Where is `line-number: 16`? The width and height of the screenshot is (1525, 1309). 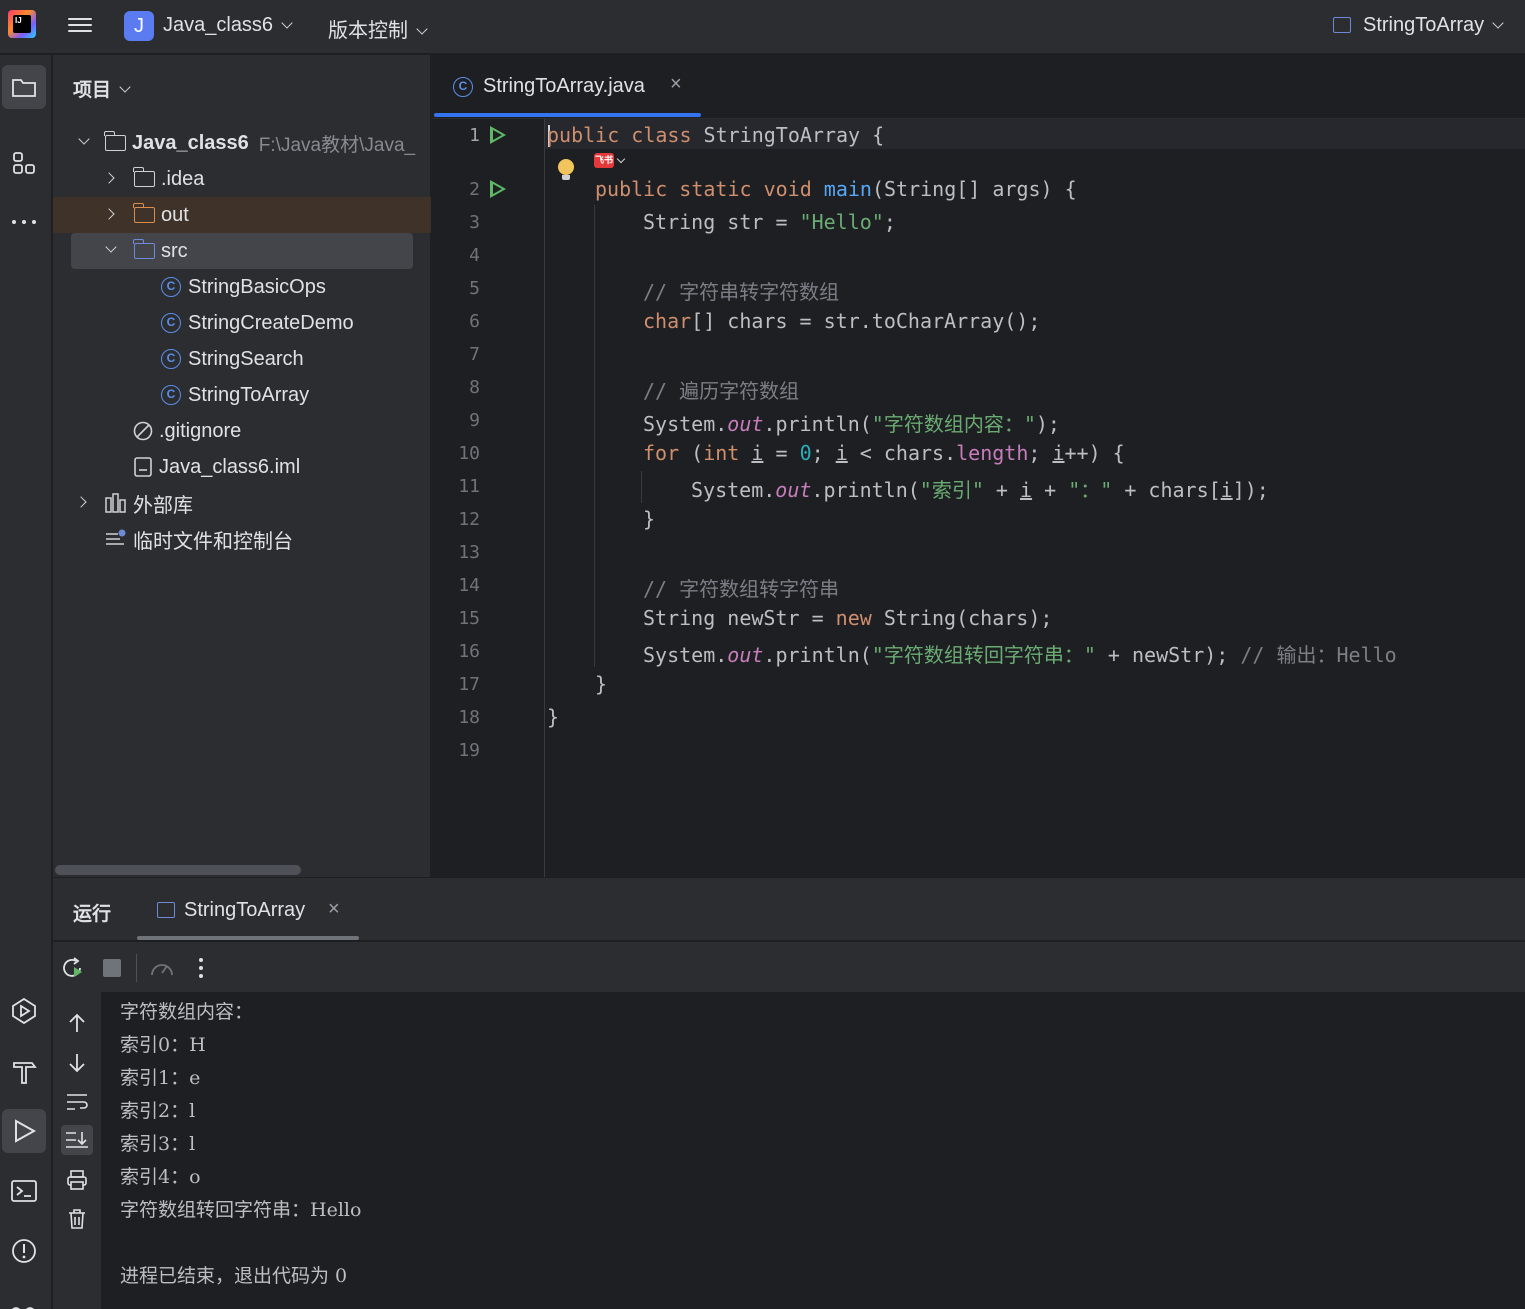 line-number: 16 is located at coordinates (456, 651).